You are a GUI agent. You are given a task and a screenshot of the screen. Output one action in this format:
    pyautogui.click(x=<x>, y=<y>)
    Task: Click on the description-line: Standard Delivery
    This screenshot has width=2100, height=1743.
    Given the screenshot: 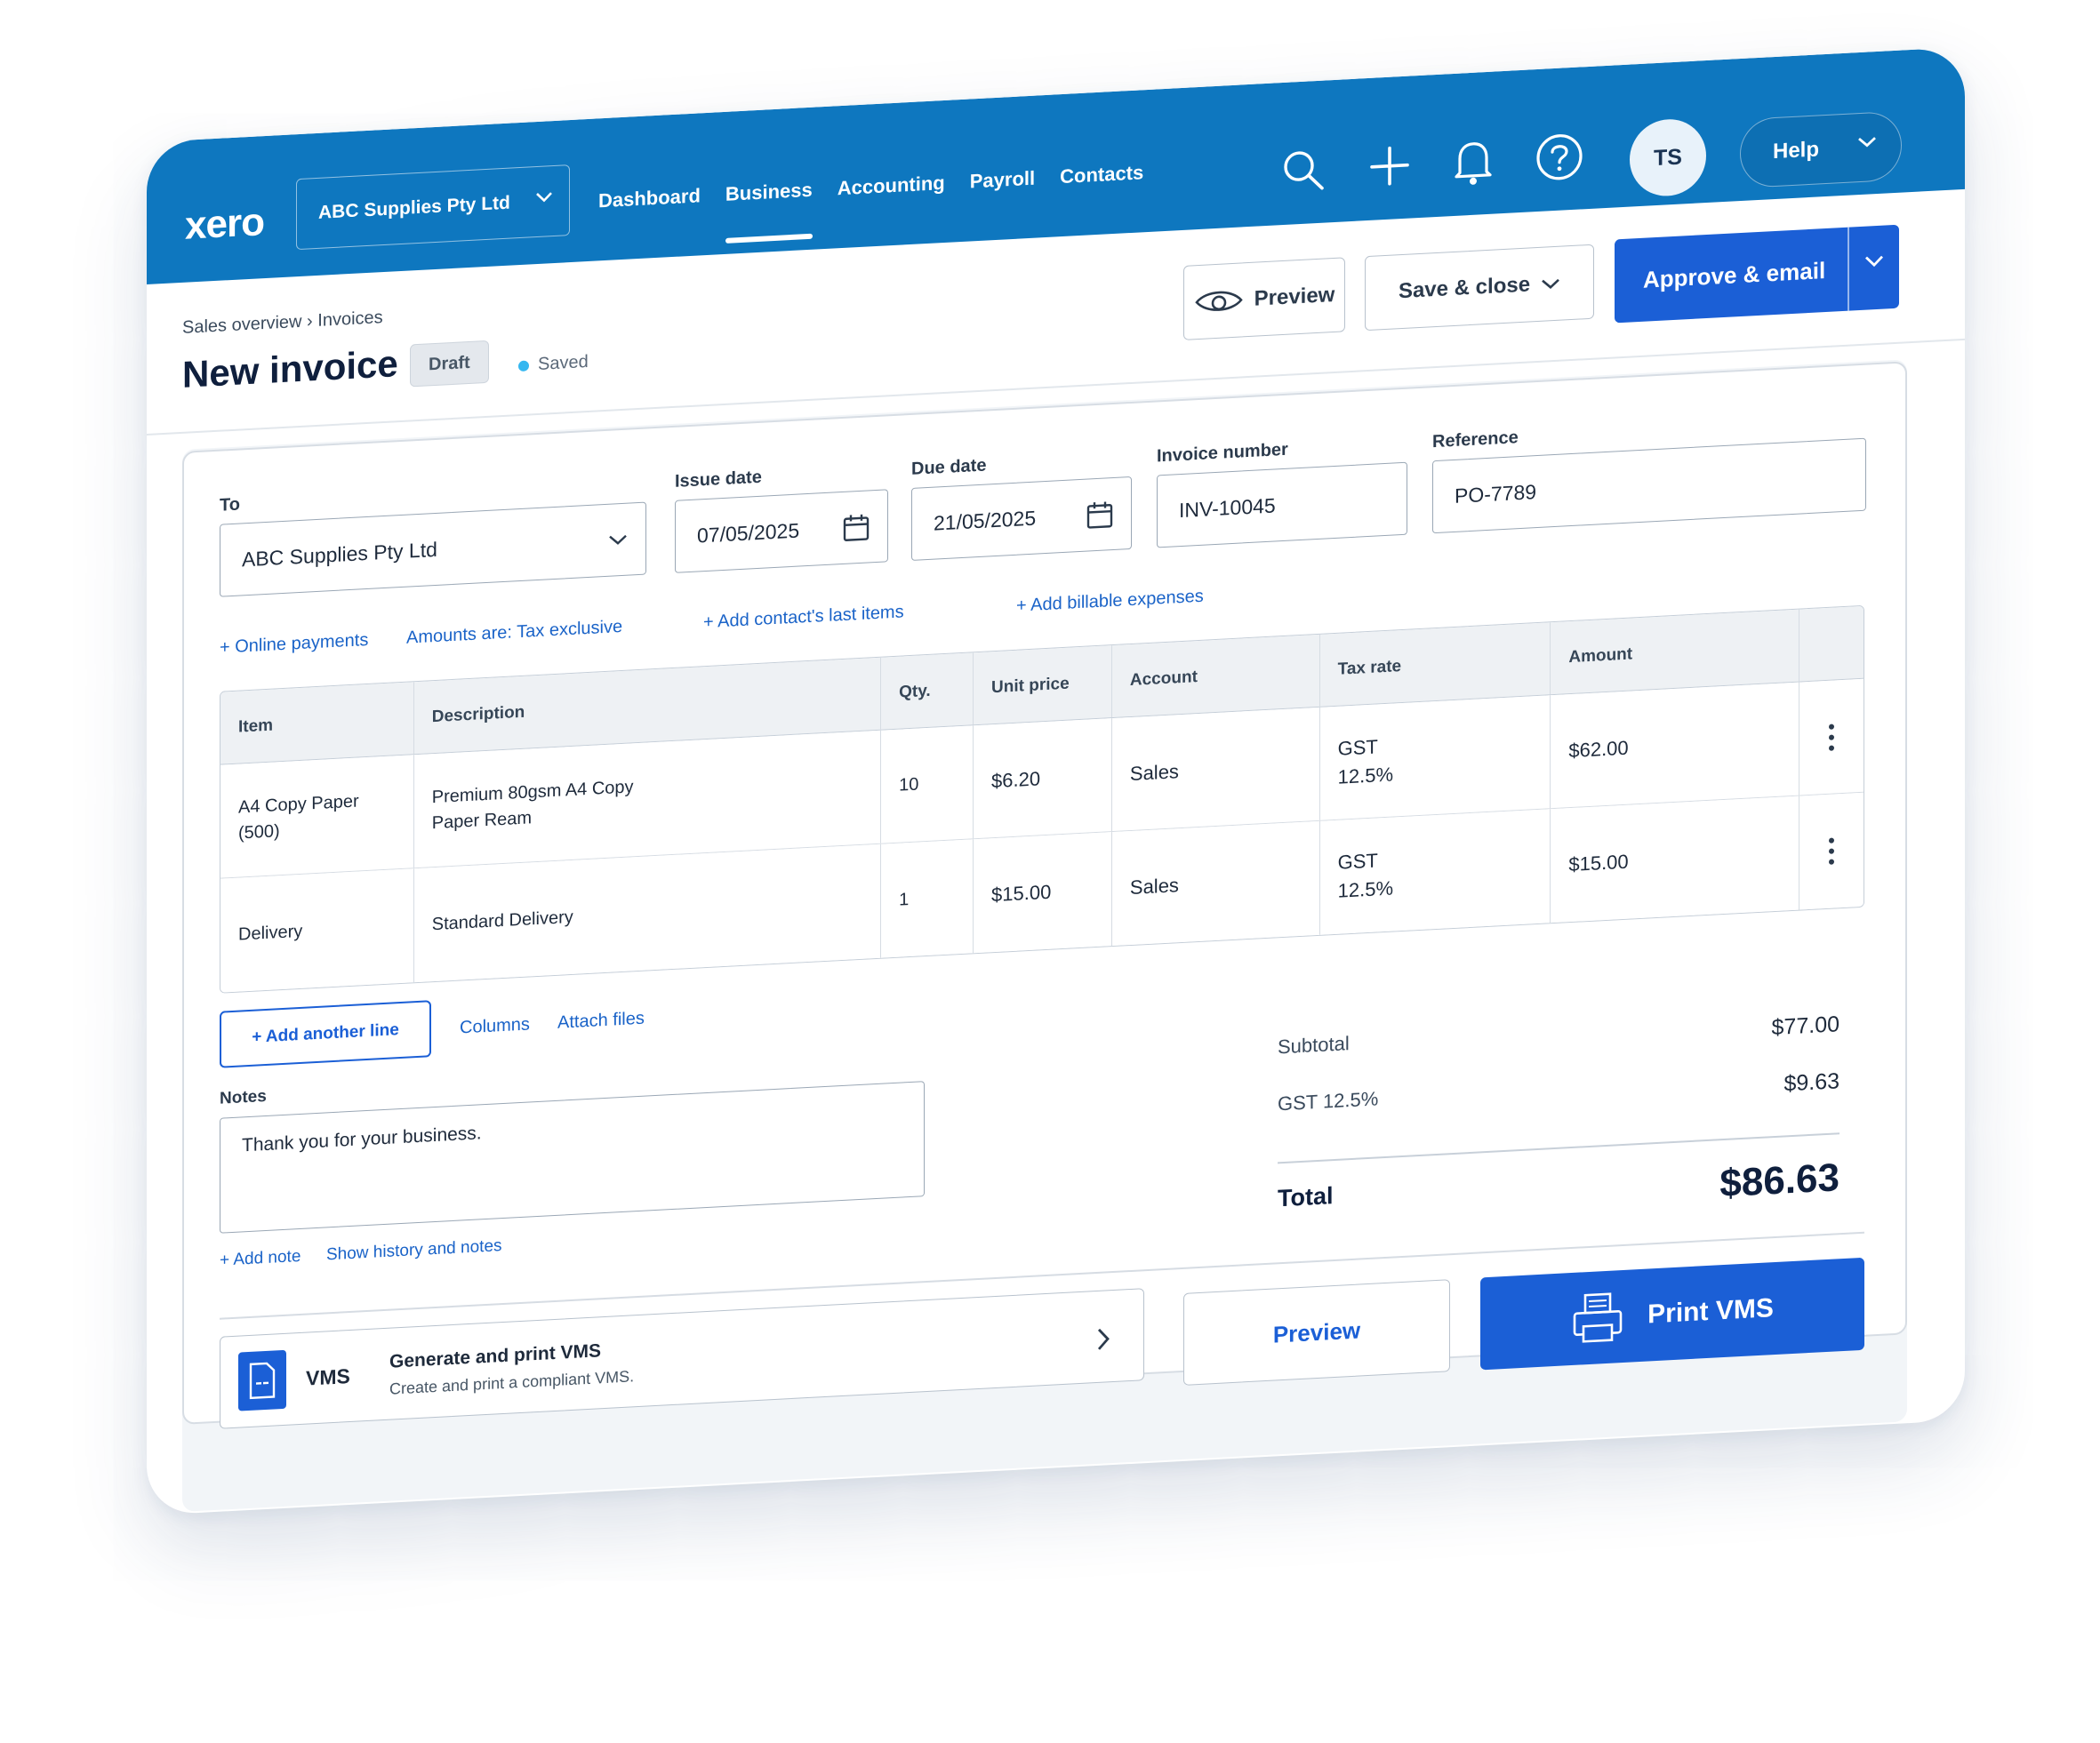 What is the action you would take?
    pyautogui.click(x=502, y=921)
    